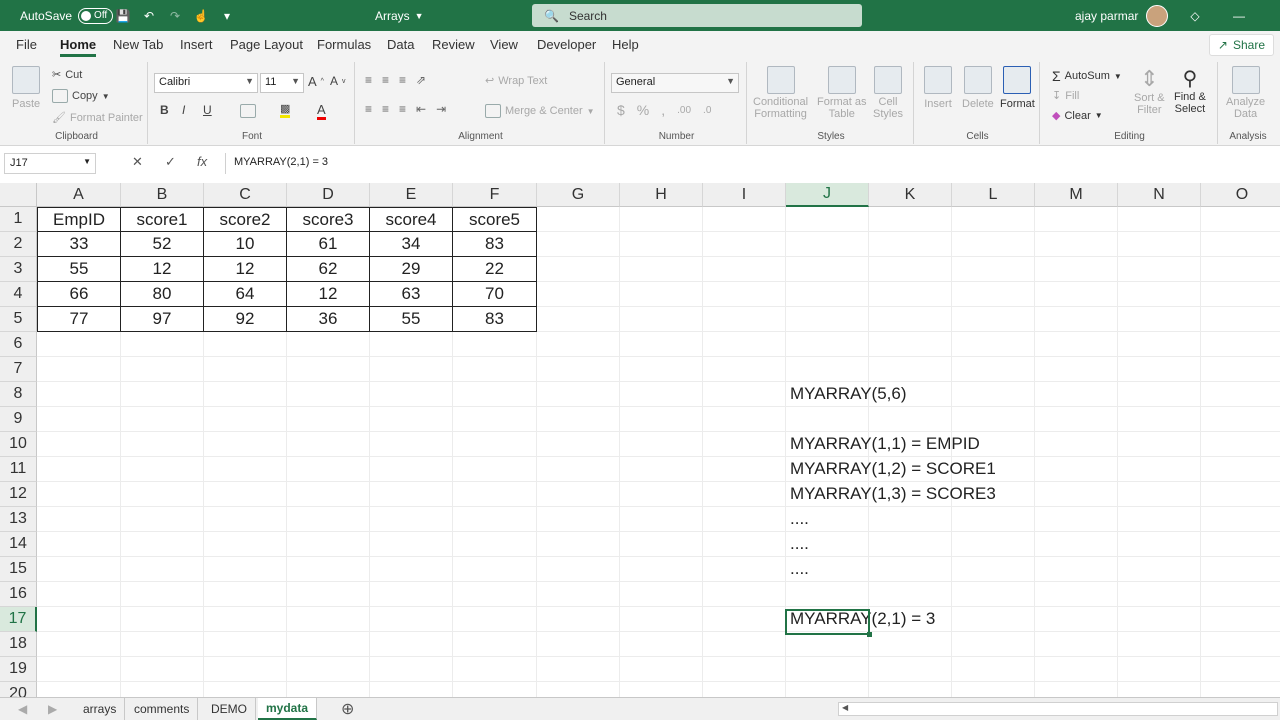  I want to click on cut-button: ✂ Cut, so click(67, 75).